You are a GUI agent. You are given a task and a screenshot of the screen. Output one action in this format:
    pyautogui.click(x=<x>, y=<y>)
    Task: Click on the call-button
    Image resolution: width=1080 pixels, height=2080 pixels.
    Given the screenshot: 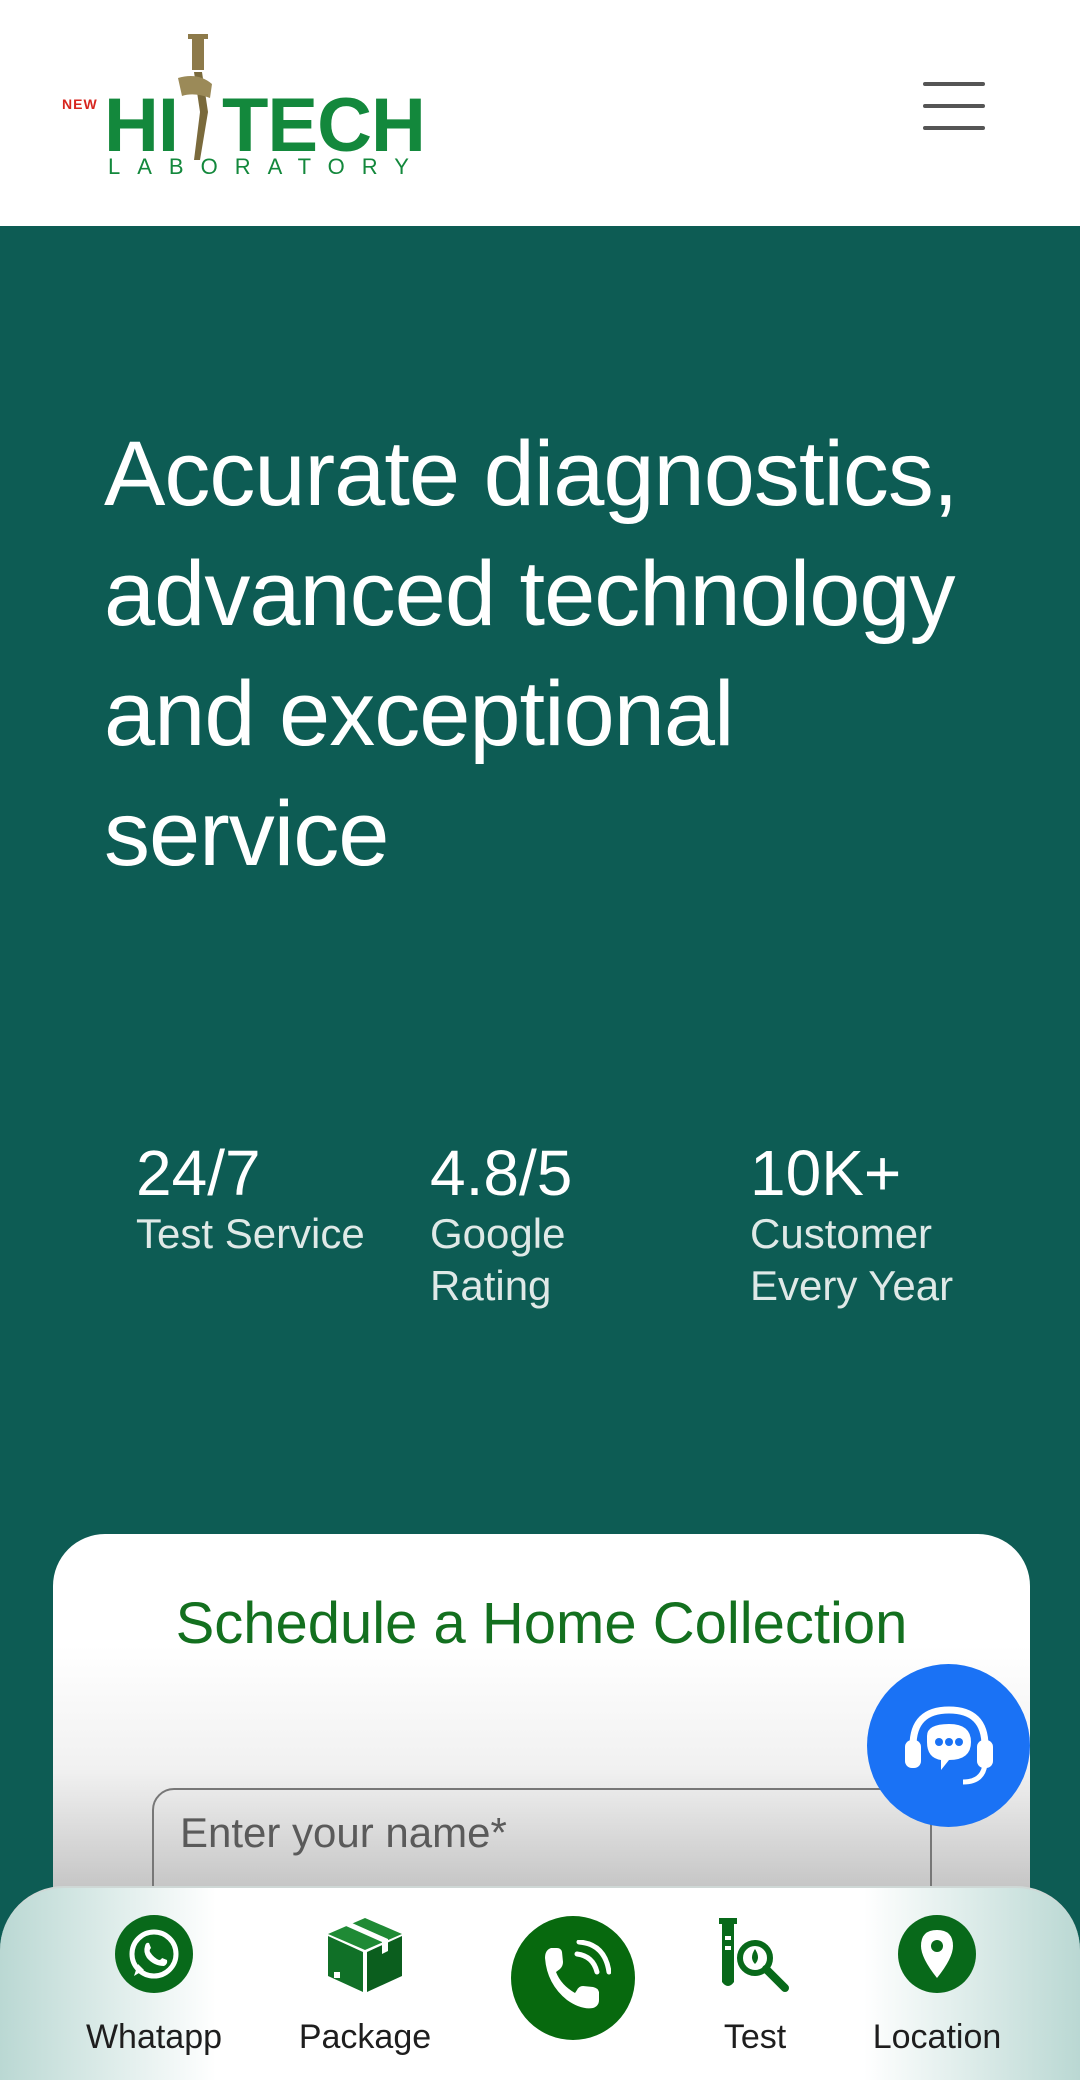 What is the action you would take?
    pyautogui.click(x=573, y=1978)
    